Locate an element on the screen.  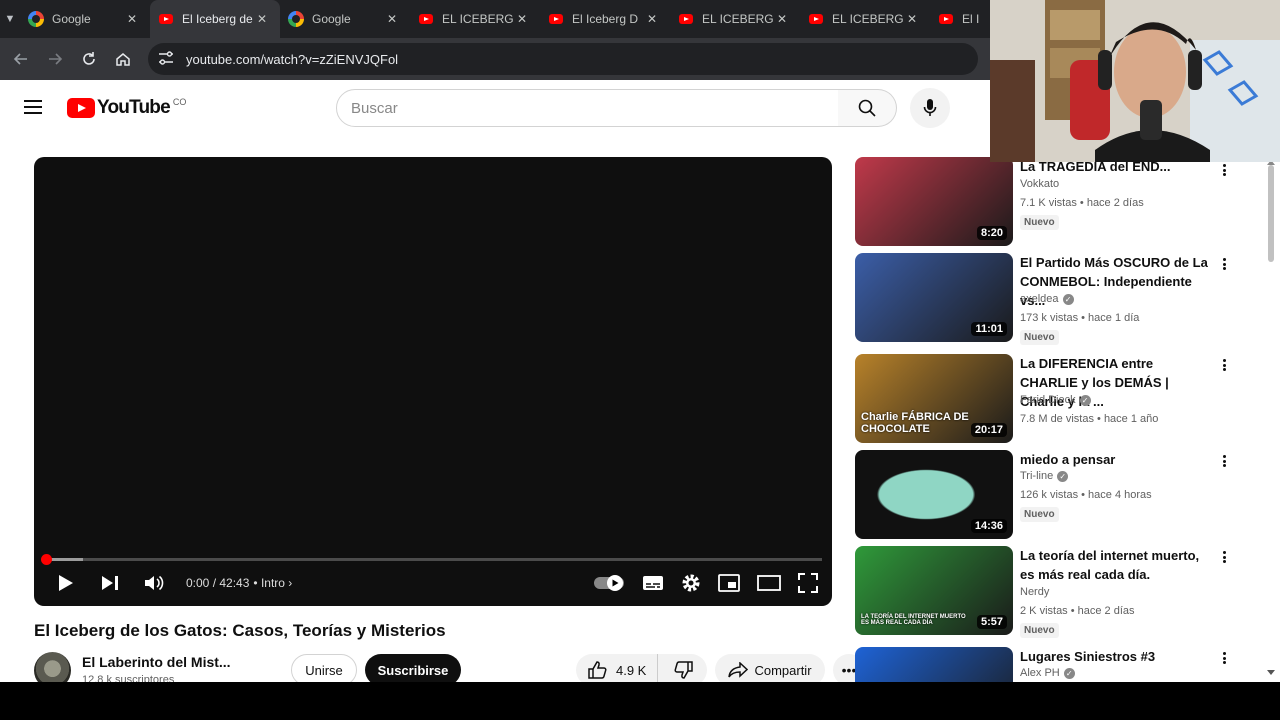
recommended-channel: Vokkato is located at coordinates (1039, 184).